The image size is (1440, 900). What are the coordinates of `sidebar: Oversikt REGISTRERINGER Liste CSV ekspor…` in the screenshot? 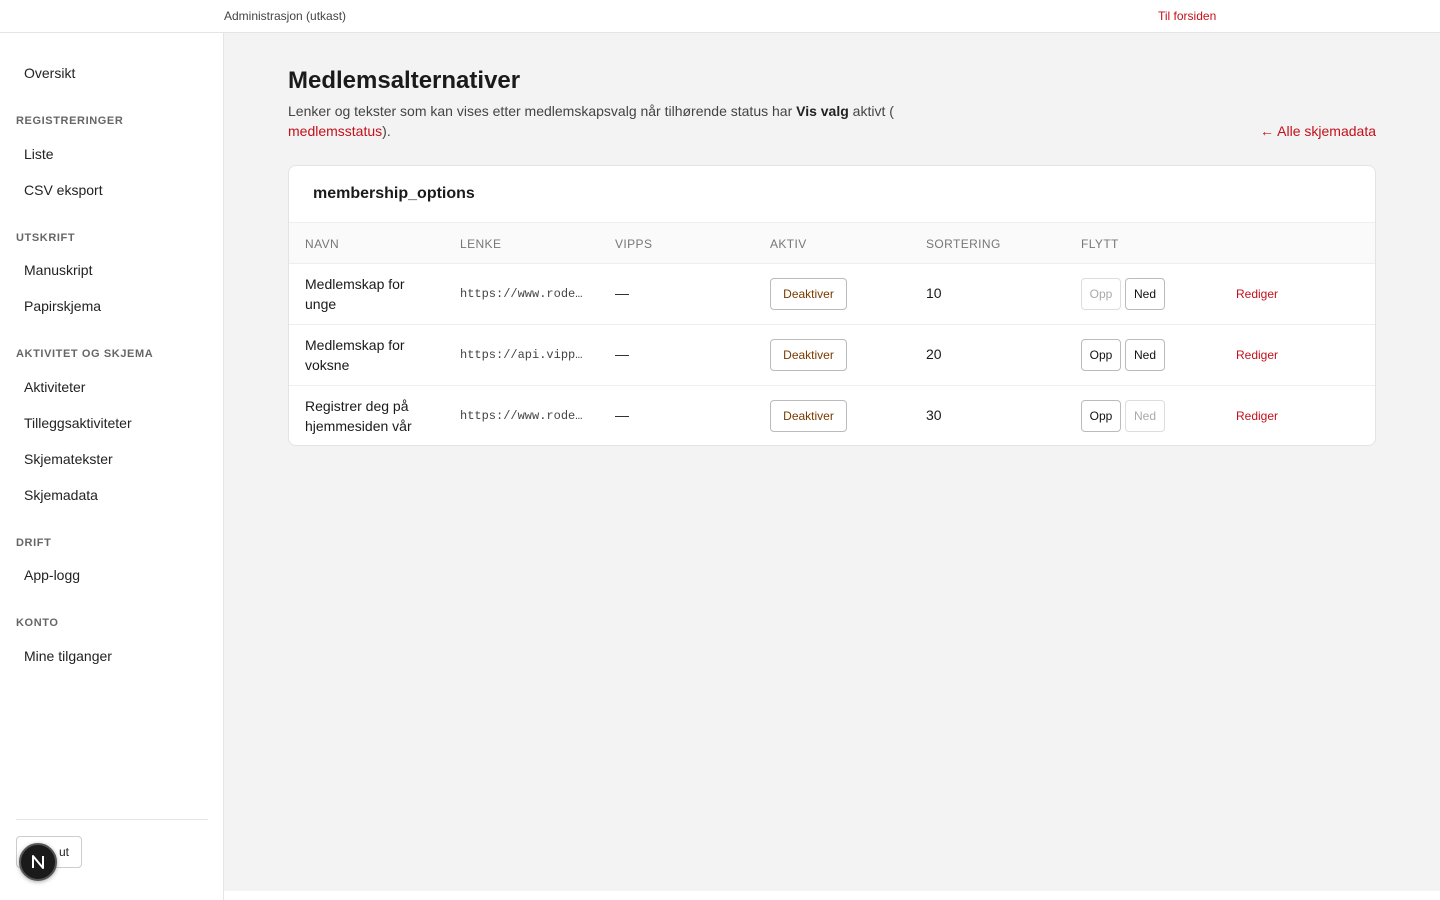 It's located at (112, 466).